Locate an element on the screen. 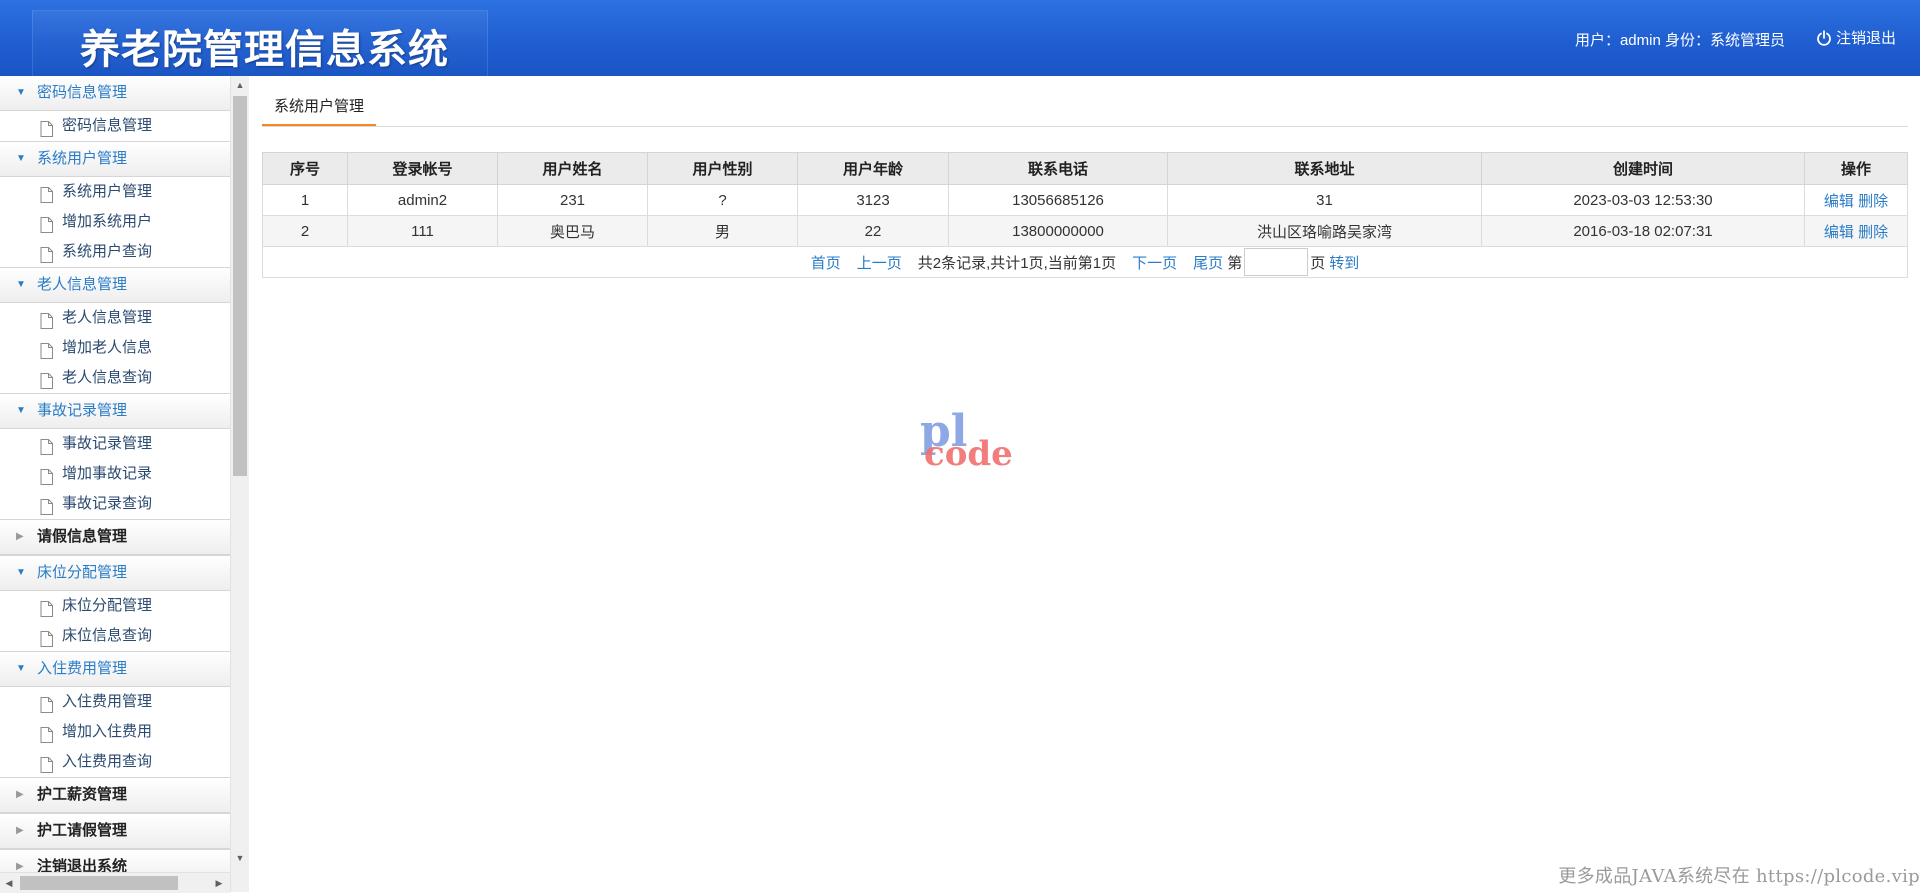  sidebar-item: 床位分配管理 is located at coordinates (115, 606).